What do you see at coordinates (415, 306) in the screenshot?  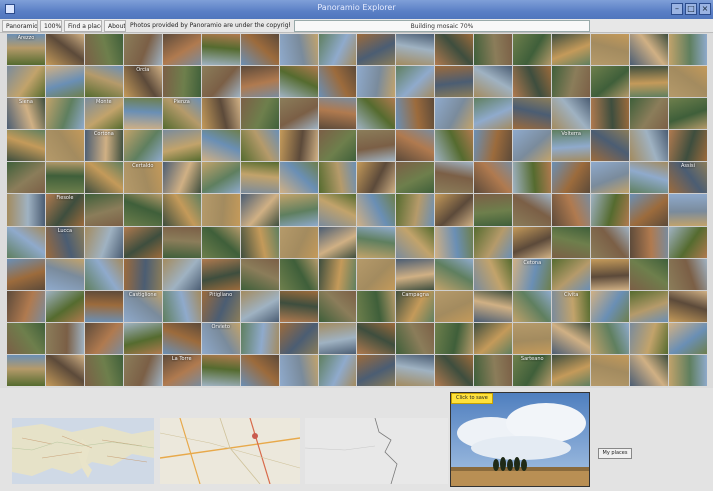 I see `photo-thumbnail: Campagna` at bounding box center [415, 306].